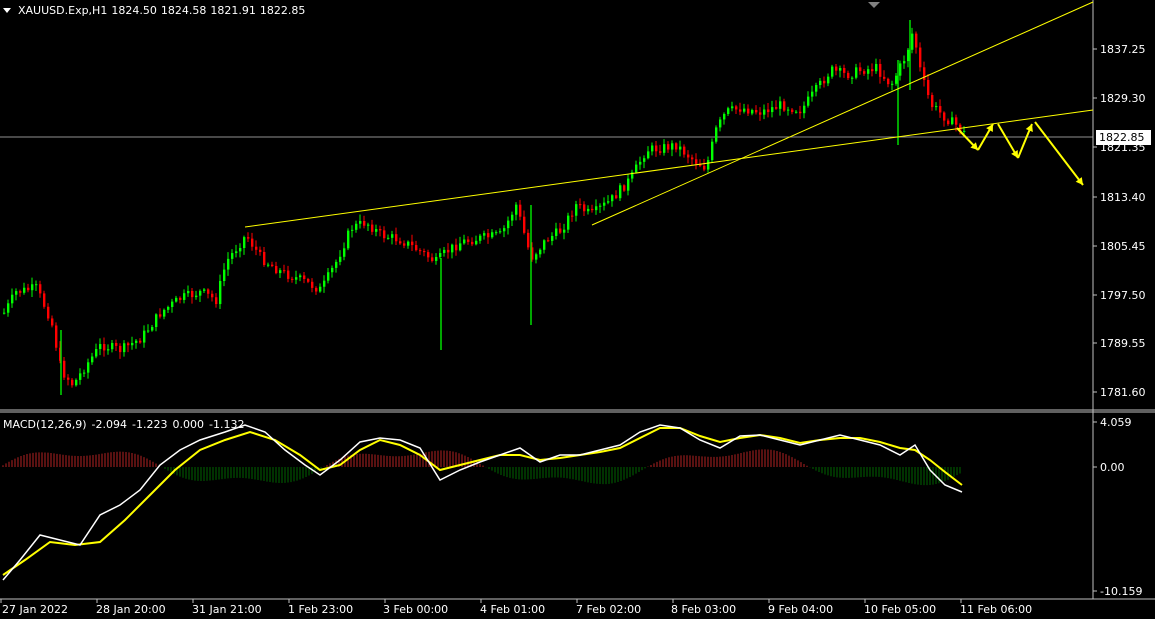 The image size is (1155, 619). I want to click on chart-shift-marker-icon, so click(874, 5).